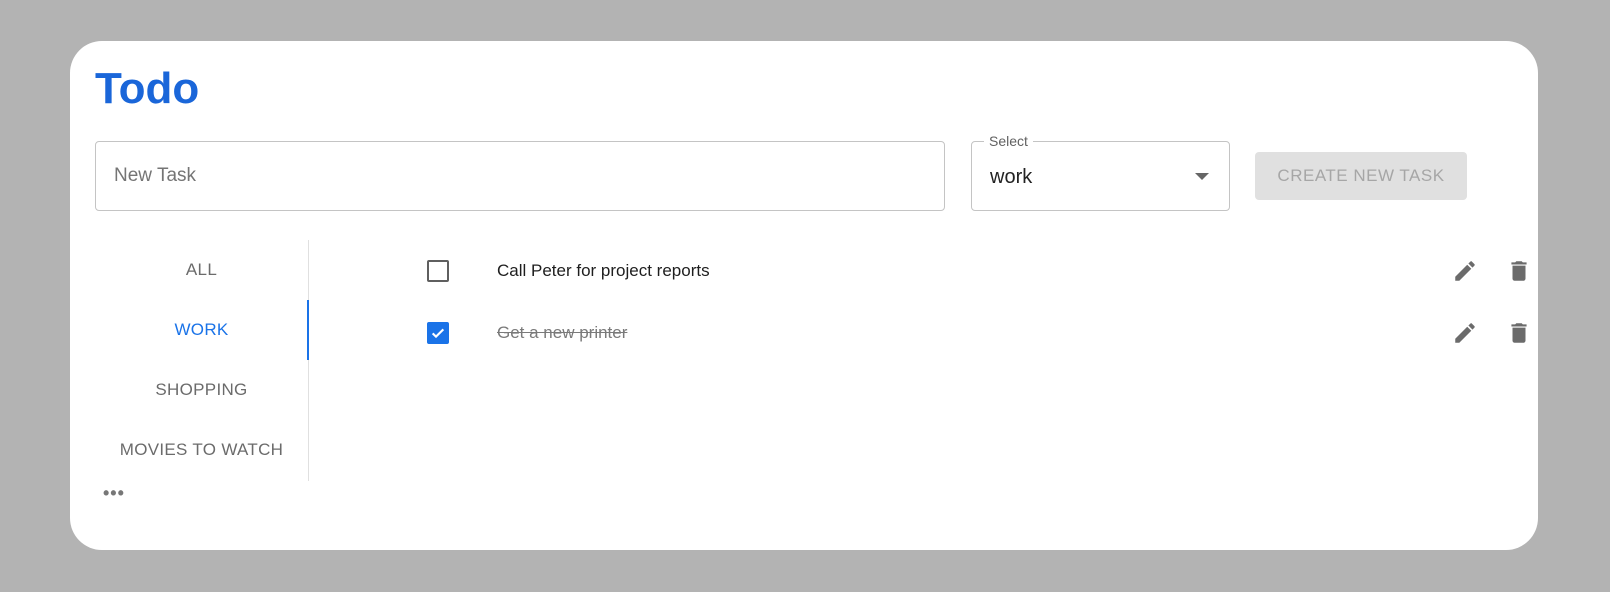  Describe the element at coordinates (1008, 141) in the screenshot. I see `select-label: Select` at that location.